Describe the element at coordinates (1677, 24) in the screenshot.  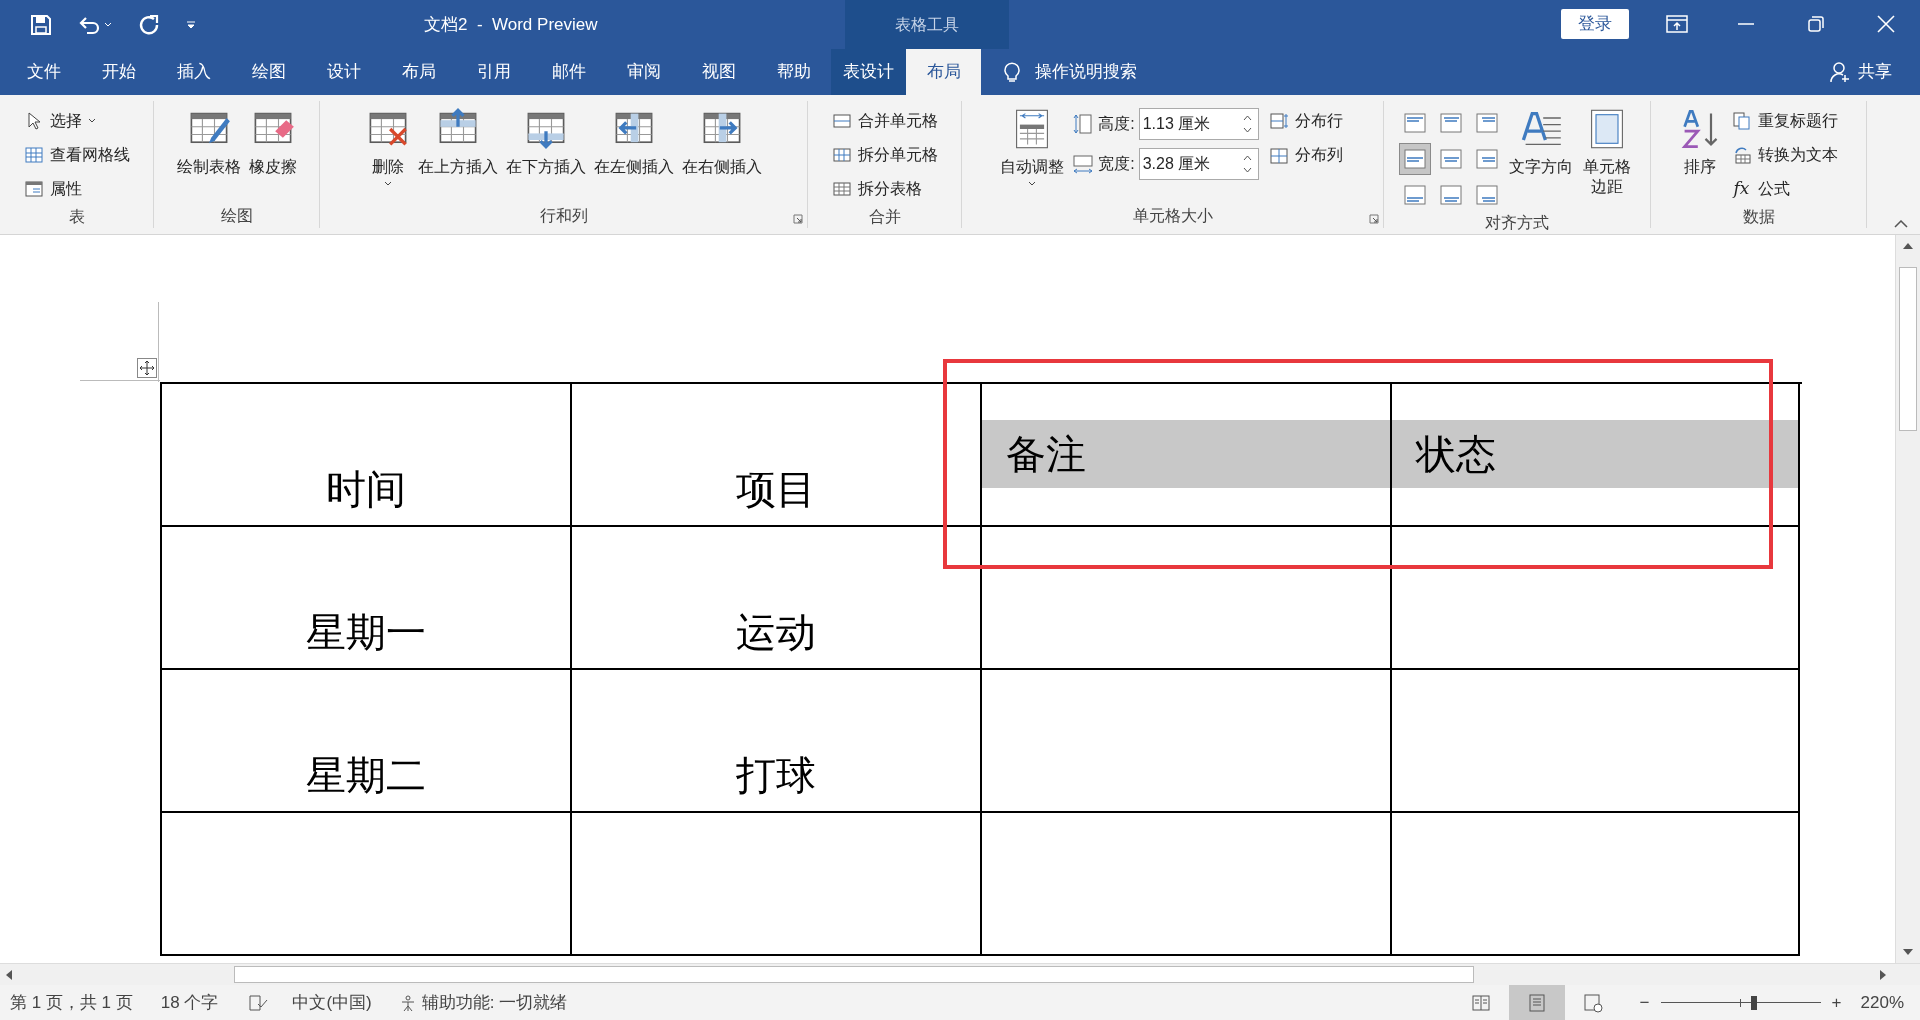
I see `ribbon-display-icon` at that location.